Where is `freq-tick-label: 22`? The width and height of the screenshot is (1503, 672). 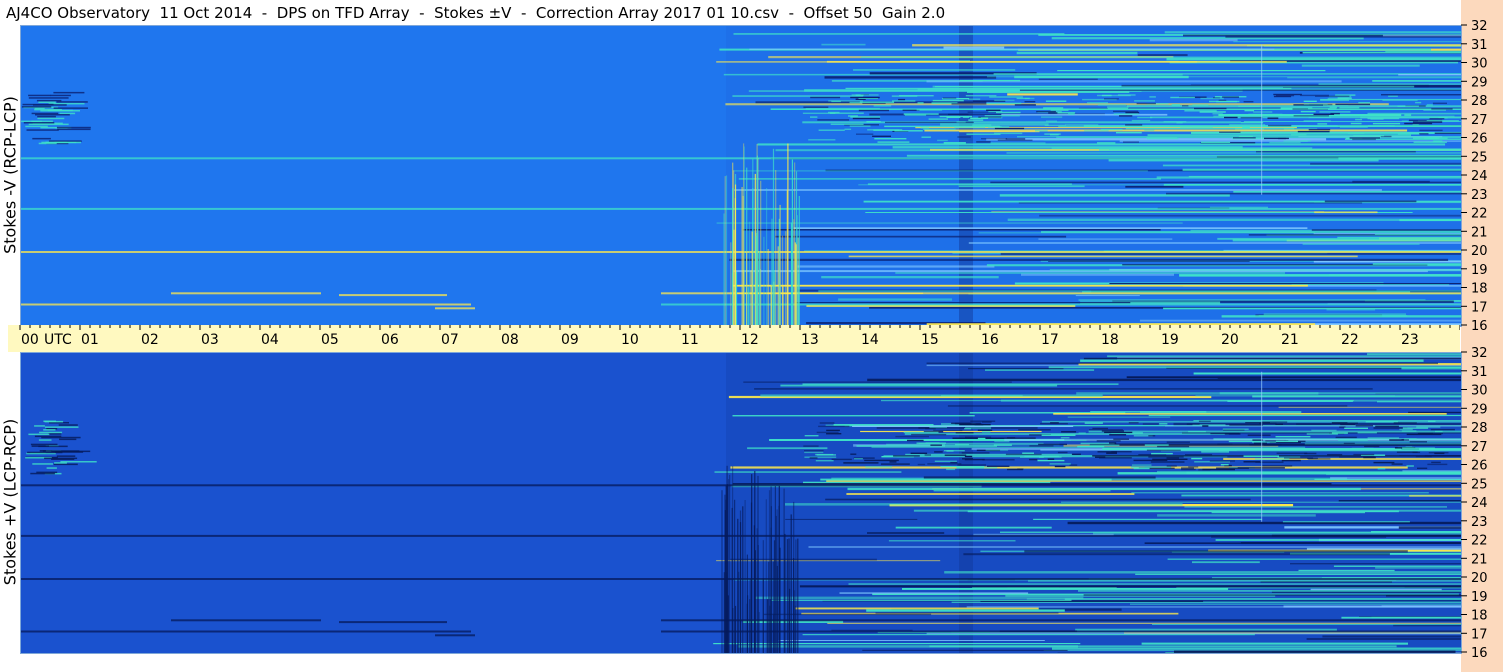 freq-tick-label: 22 is located at coordinates (1479, 214).